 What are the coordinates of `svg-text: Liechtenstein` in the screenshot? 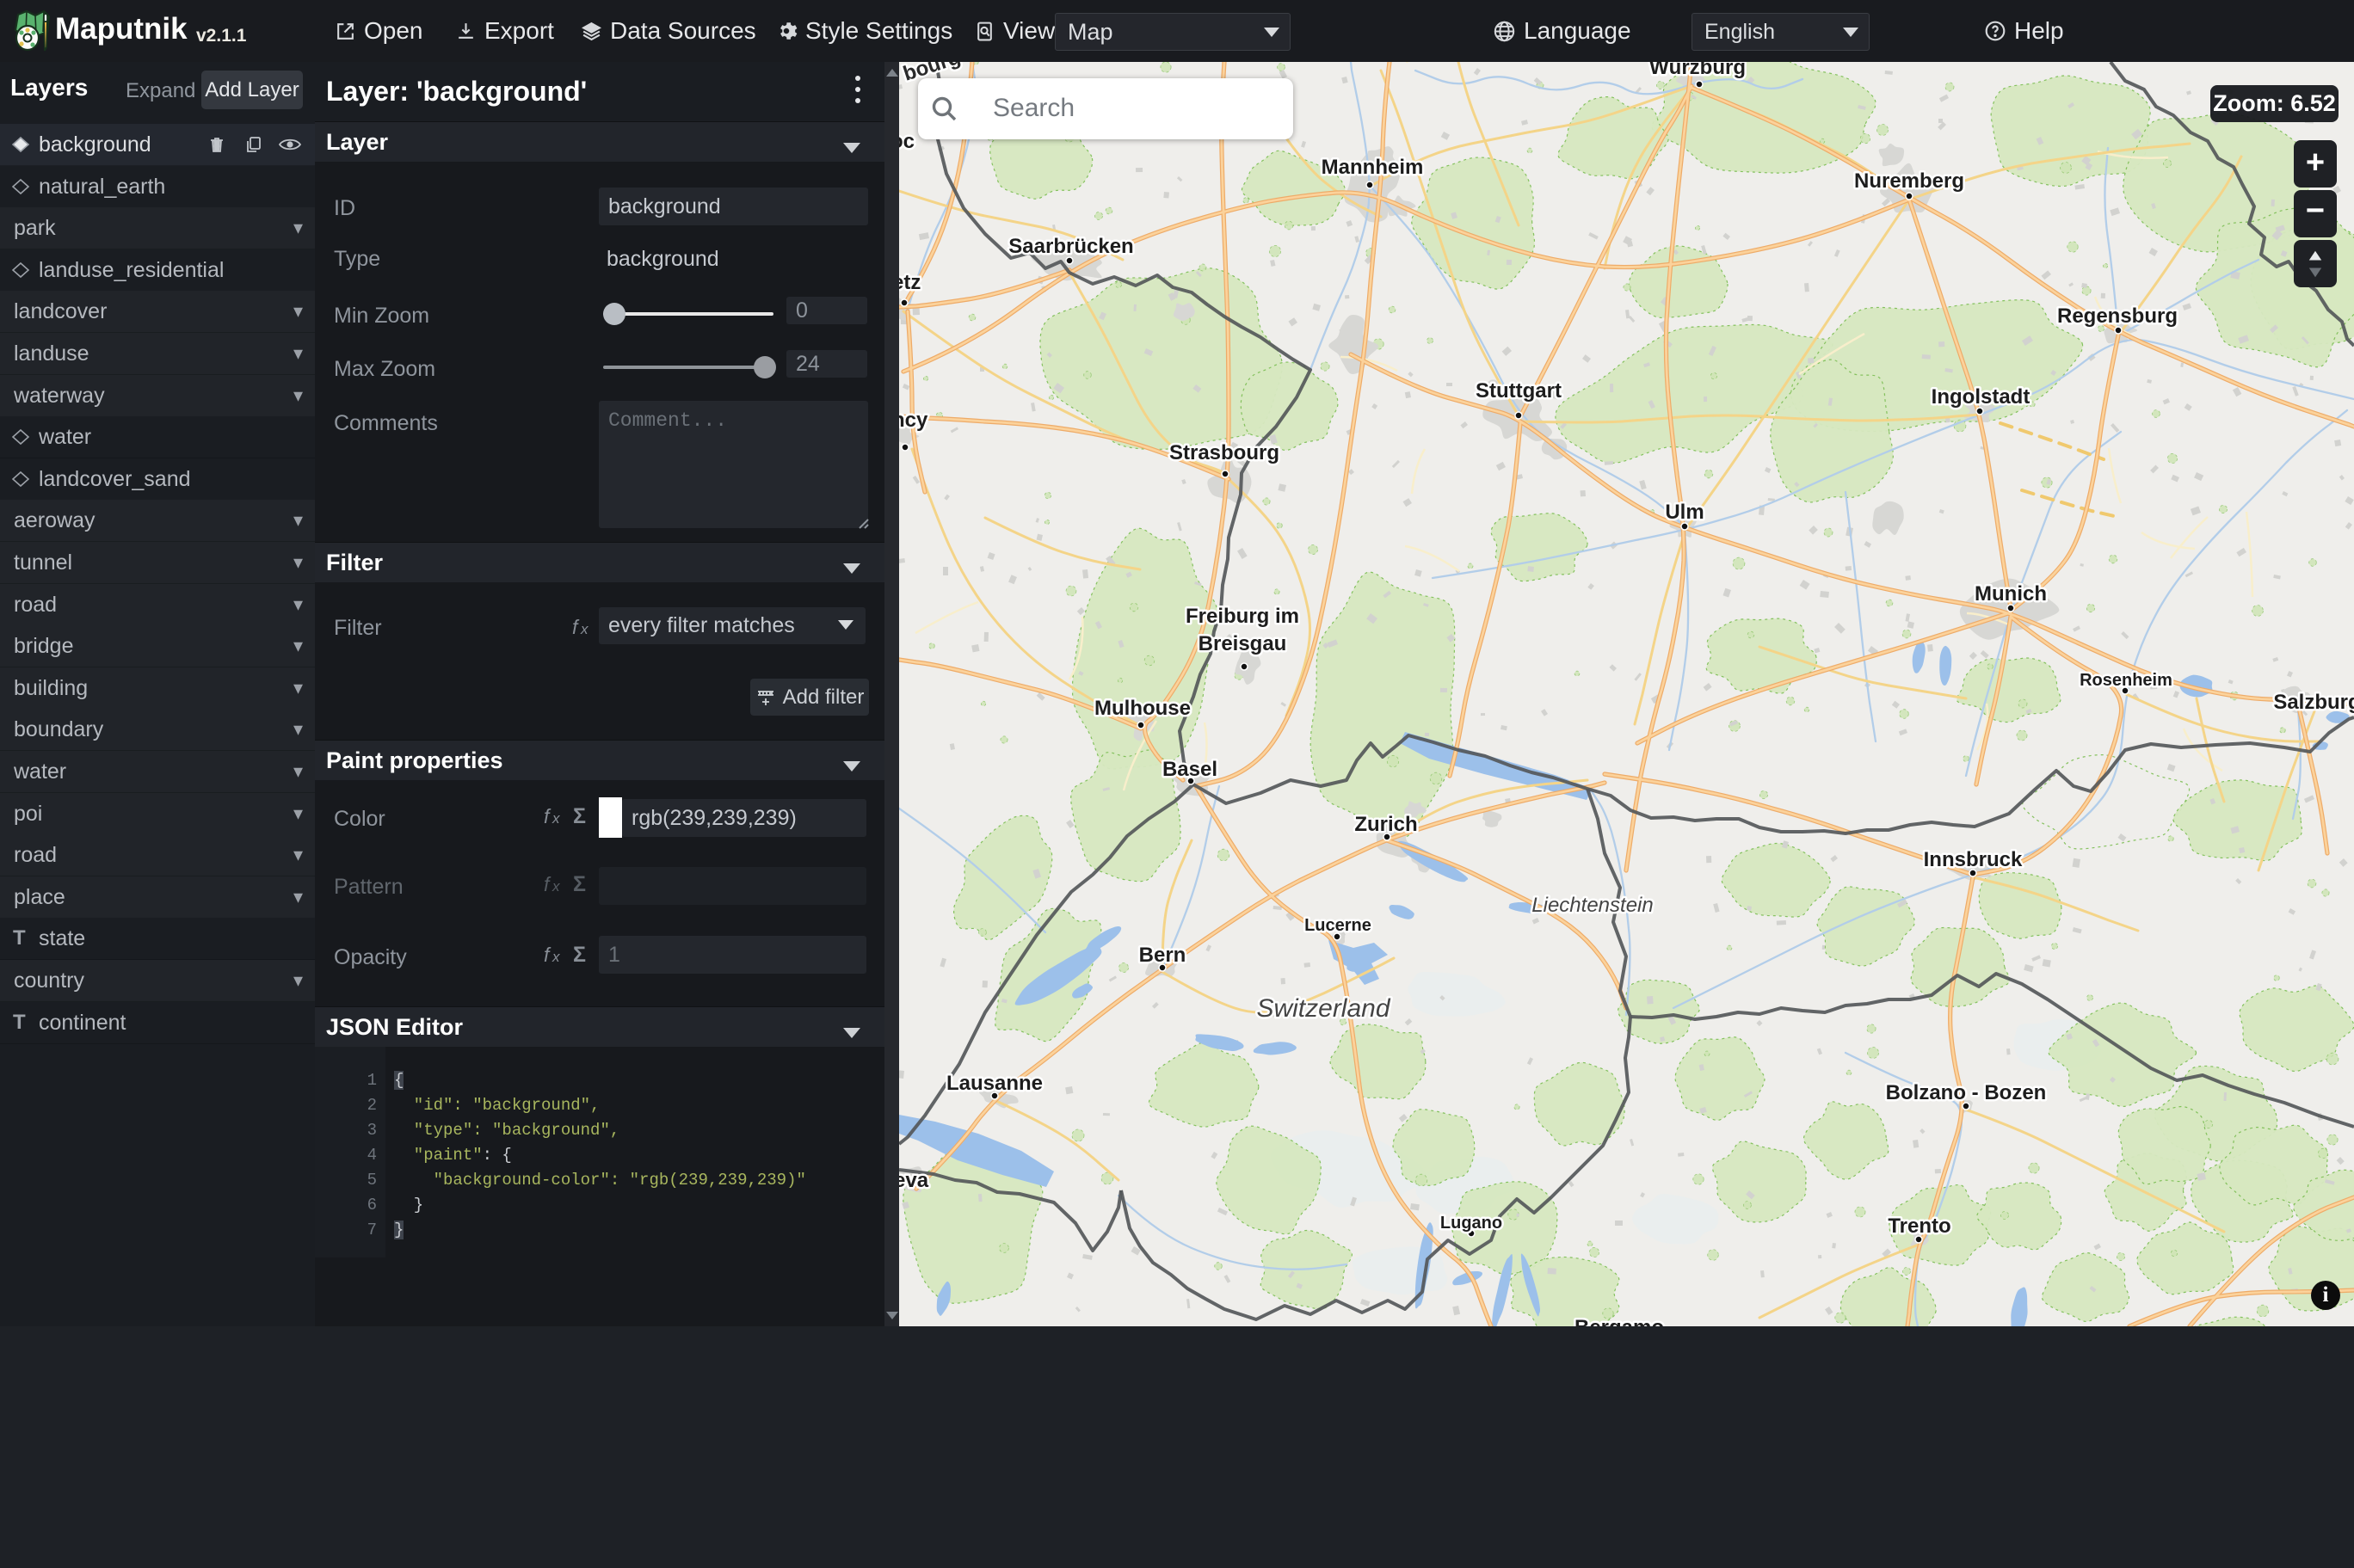 It's located at (1592, 906).